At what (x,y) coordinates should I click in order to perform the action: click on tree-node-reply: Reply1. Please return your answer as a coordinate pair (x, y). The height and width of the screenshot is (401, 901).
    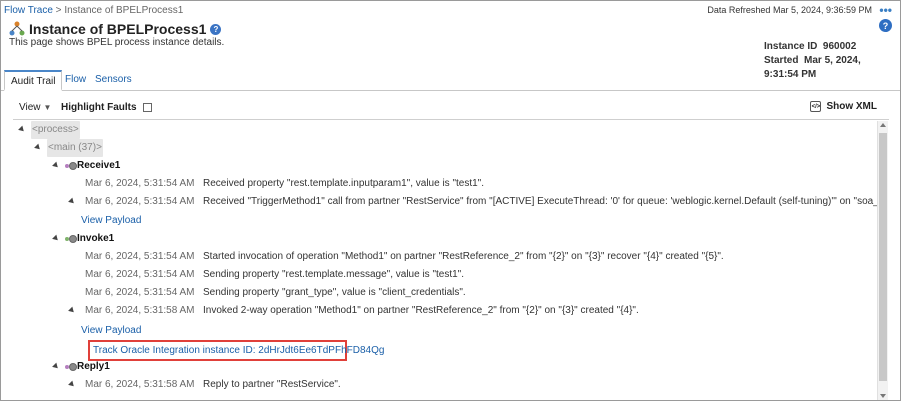
    Looking at the image, I should click on (445, 367).